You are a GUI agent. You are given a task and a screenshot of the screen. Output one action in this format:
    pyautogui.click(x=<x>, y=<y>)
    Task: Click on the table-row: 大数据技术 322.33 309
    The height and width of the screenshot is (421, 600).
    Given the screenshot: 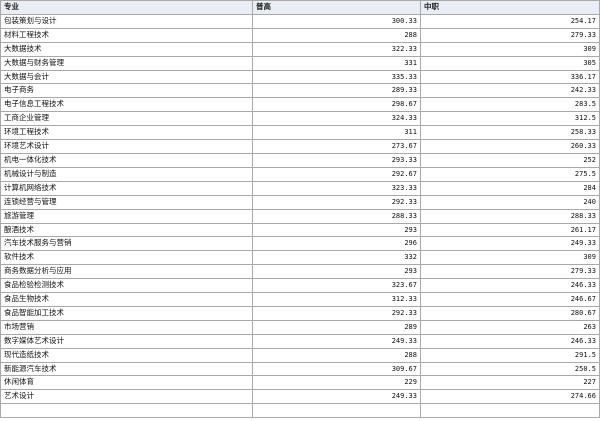 What is the action you would take?
    pyautogui.click(x=300, y=49)
    